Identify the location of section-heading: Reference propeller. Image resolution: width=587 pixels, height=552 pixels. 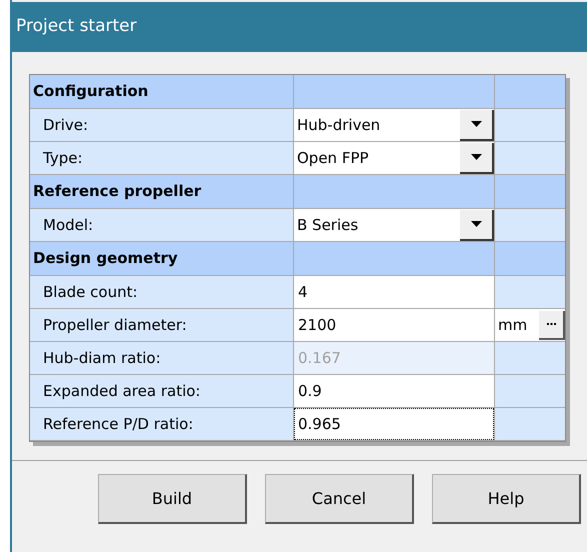
(117, 191).